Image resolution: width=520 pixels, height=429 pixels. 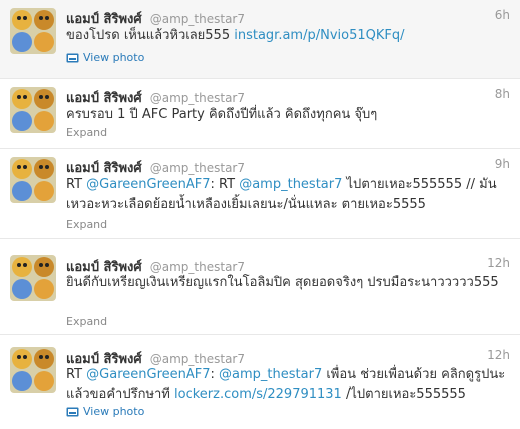 I want to click on tweet-text-part: : RT, so click(x=225, y=184).